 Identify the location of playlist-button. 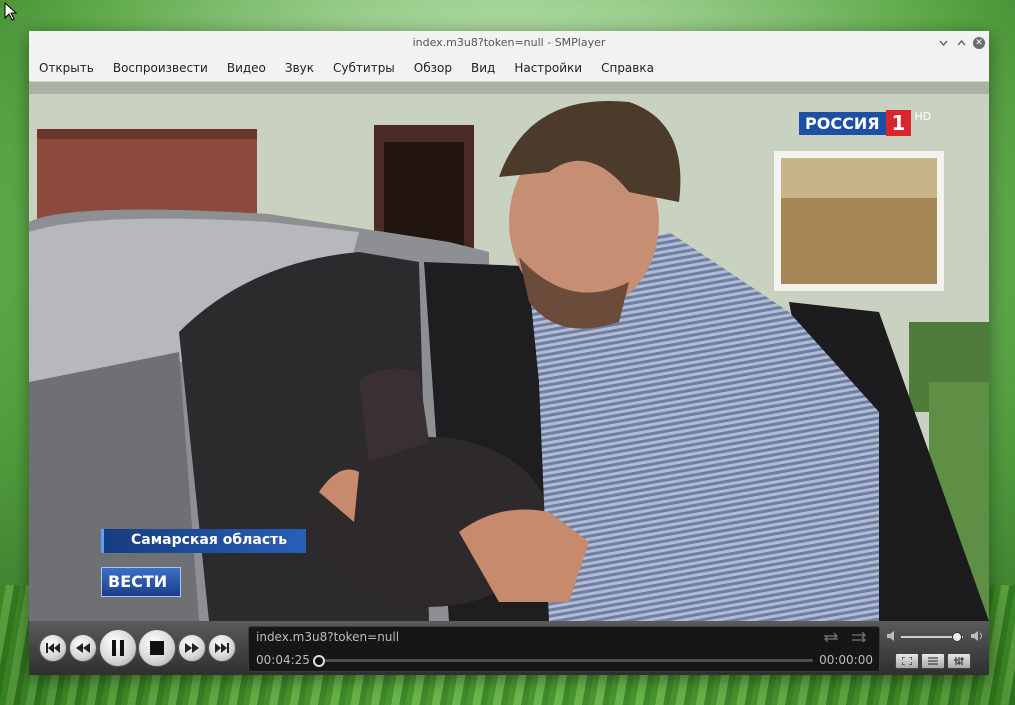
(933, 661).